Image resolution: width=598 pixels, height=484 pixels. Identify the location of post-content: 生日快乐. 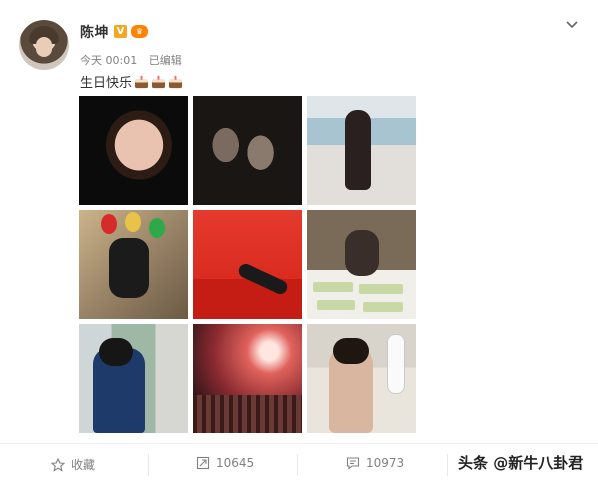
(131, 81).